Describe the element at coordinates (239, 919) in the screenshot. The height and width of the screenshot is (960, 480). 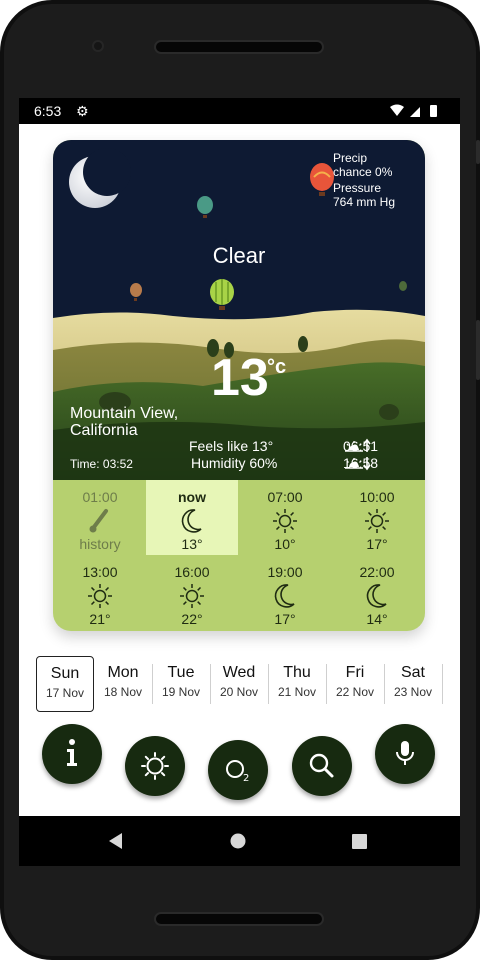
I see `bottom-speaker` at that location.